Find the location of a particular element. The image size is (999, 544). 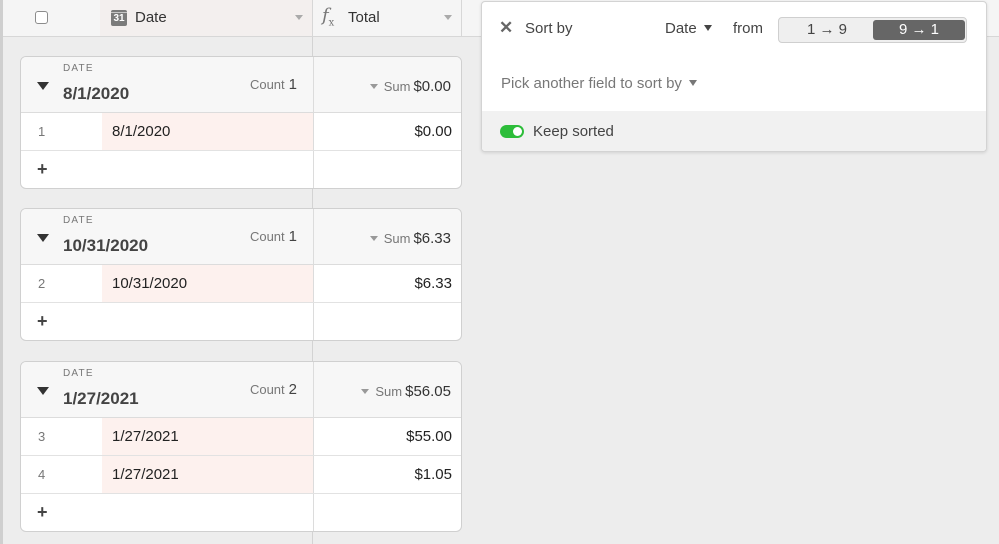

group-sum: Sum $56.05 is located at coordinates (406, 391).